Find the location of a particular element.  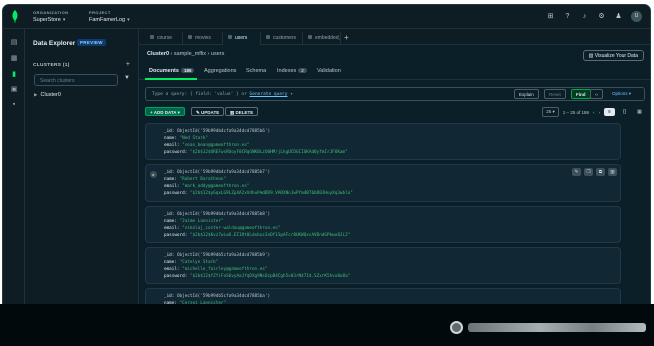

chart-icon: ▮ is located at coordinates (14, 75).